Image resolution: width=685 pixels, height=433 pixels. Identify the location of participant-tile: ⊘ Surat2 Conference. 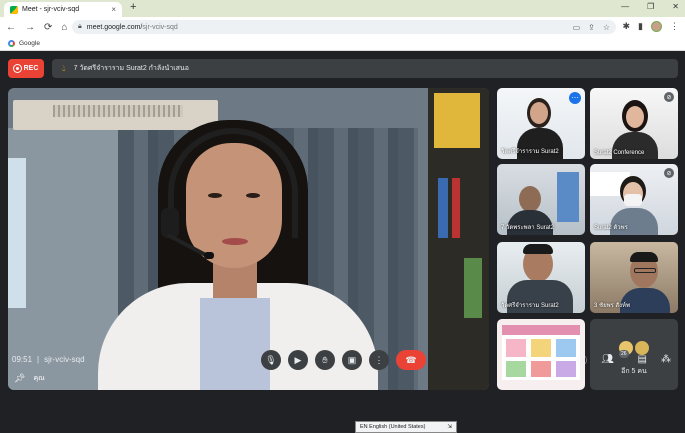
(634, 123).